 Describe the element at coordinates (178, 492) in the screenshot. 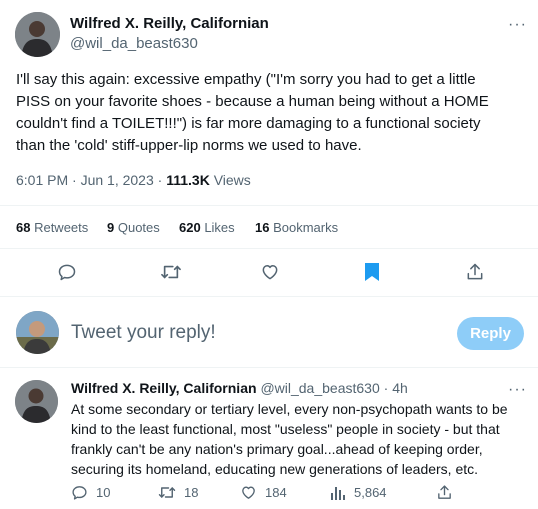

I see `reply-retweet-action: 18` at that location.